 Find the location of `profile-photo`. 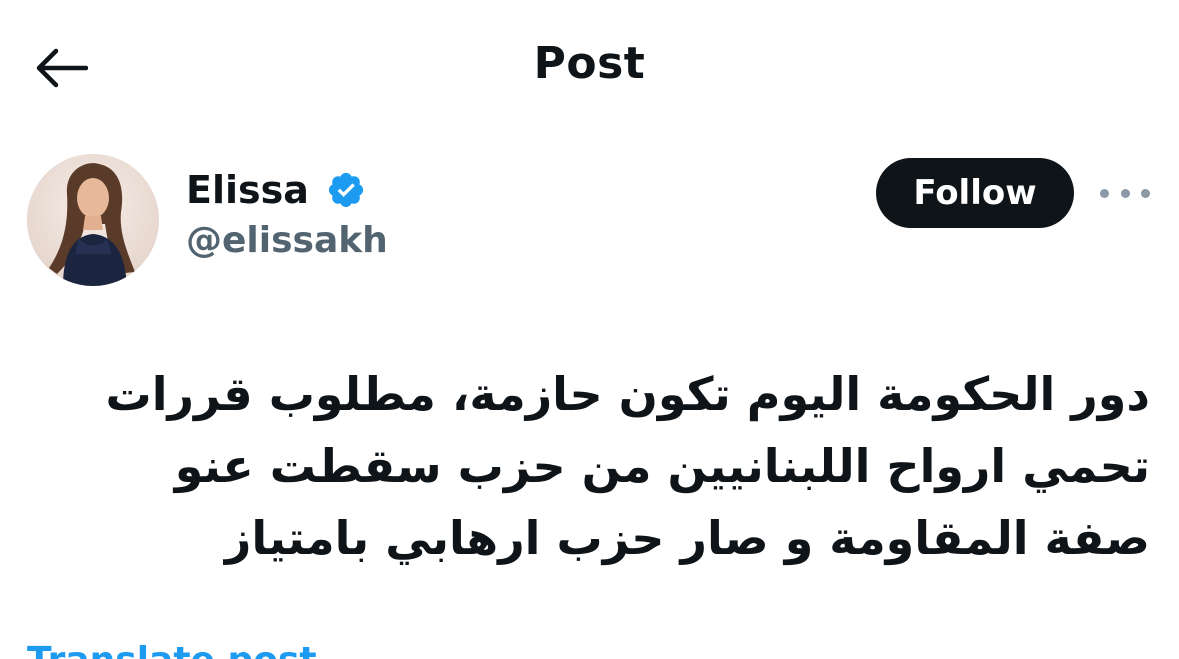

profile-photo is located at coordinates (93, 220).